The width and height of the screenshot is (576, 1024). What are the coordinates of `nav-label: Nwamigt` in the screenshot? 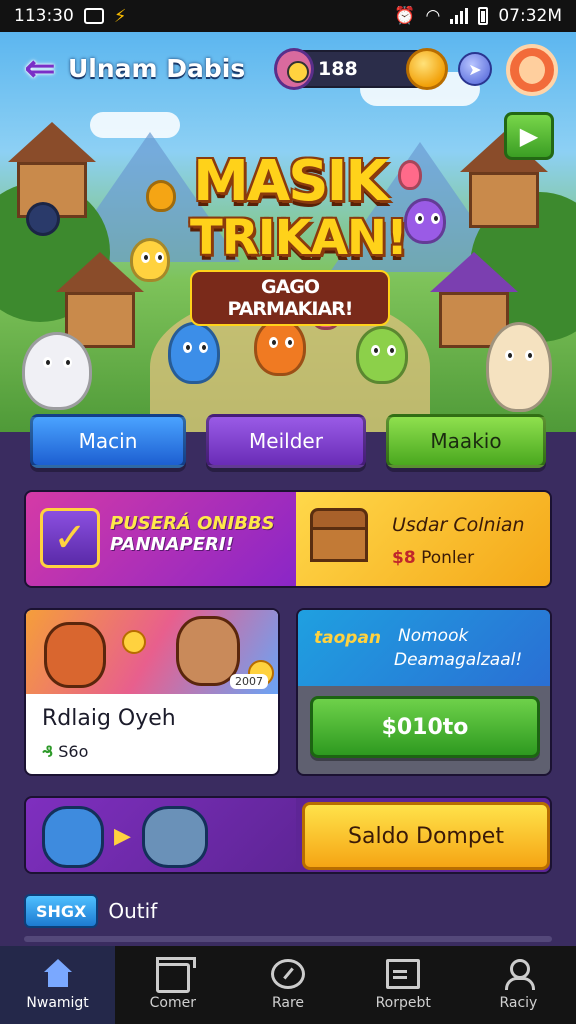 It's located at (57, 1003).